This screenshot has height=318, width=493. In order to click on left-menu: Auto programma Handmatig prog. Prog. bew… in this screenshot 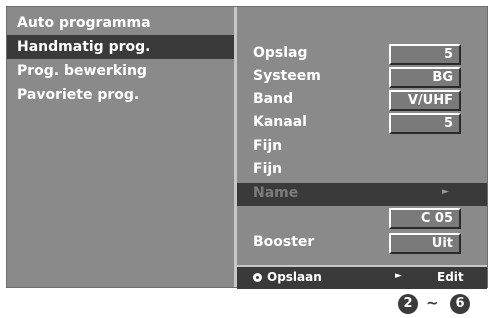, I will do `click(120, 59)`.